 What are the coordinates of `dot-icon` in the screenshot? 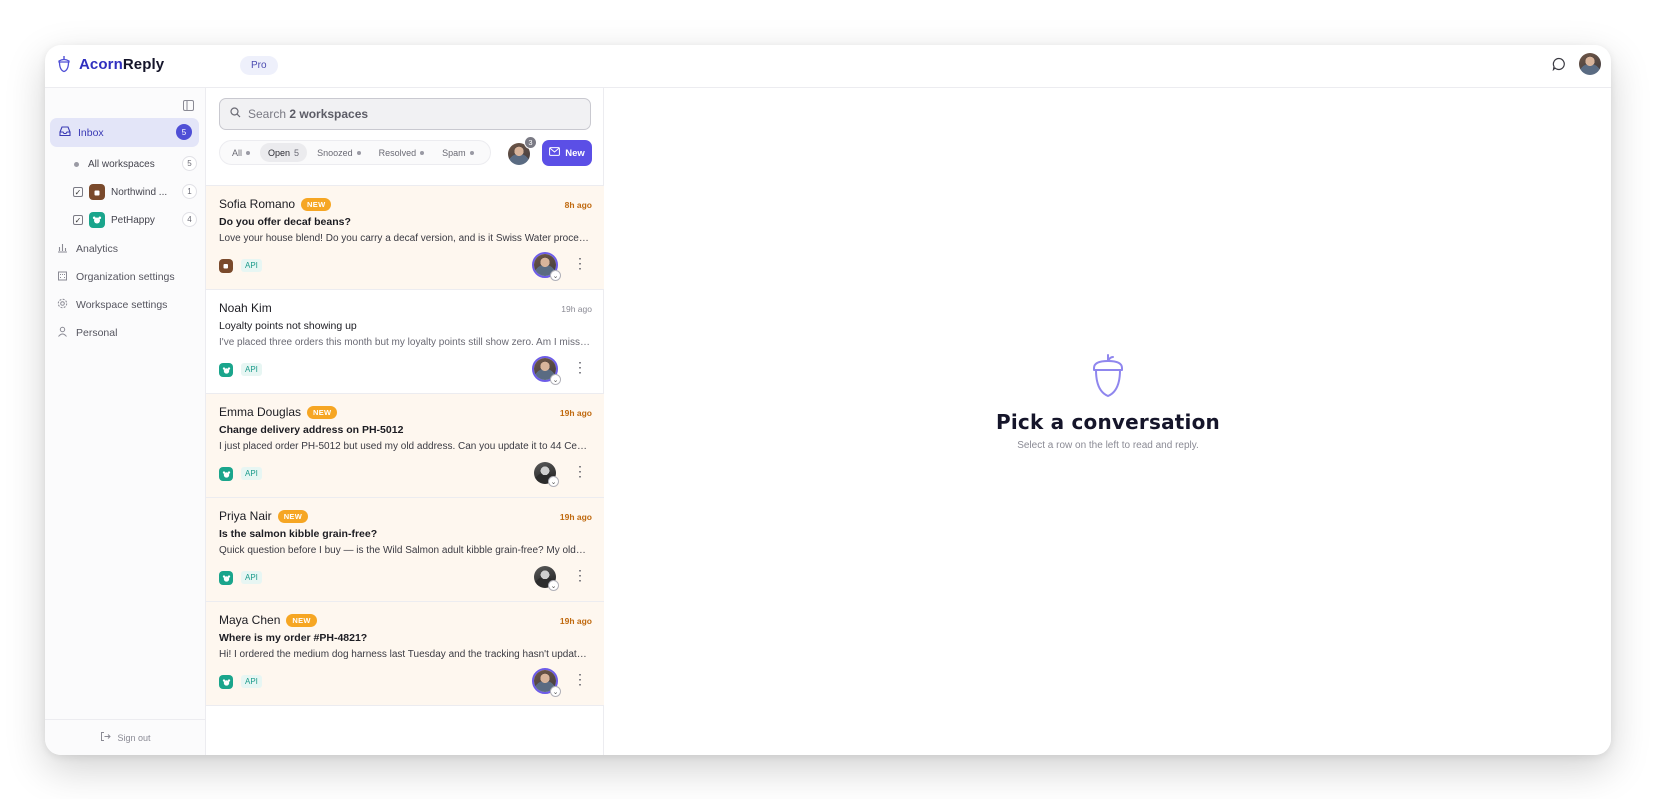 It's located at (76, 164).